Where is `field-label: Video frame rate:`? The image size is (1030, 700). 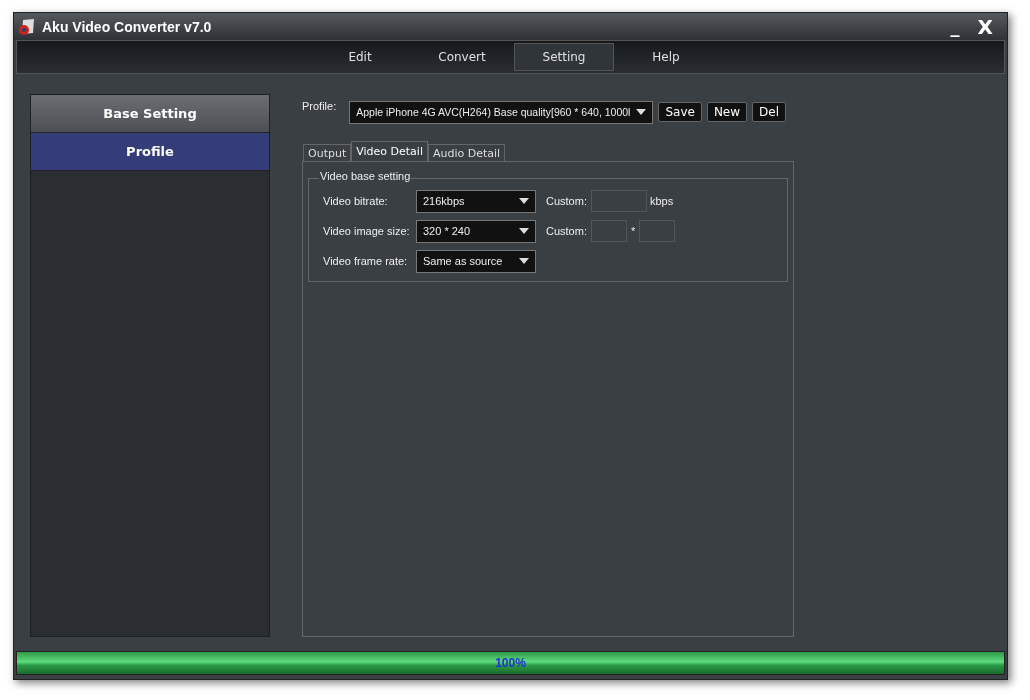 field-label: Video frame rate: is located at coordinates (366, 261).